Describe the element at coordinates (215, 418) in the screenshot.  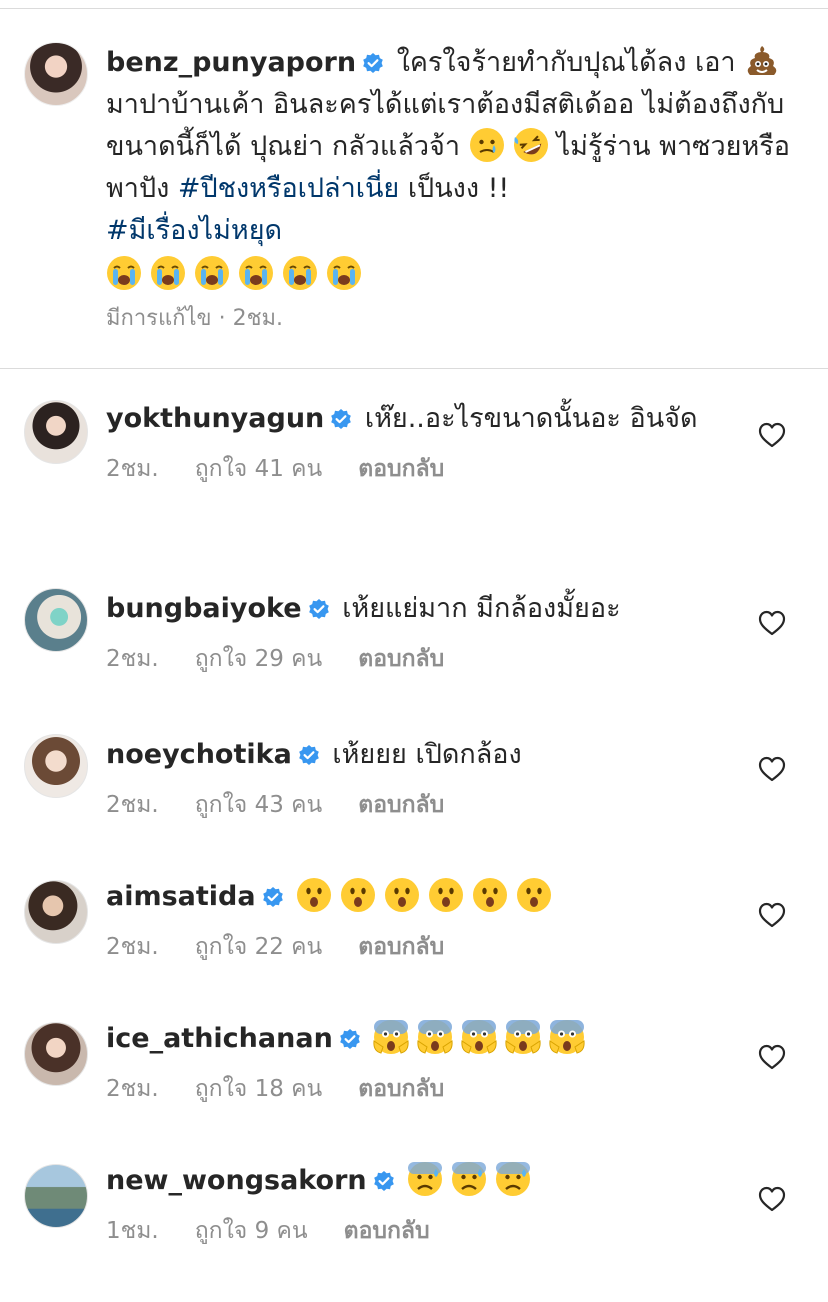
I see `comment-username: yokthunyagun` at that location.